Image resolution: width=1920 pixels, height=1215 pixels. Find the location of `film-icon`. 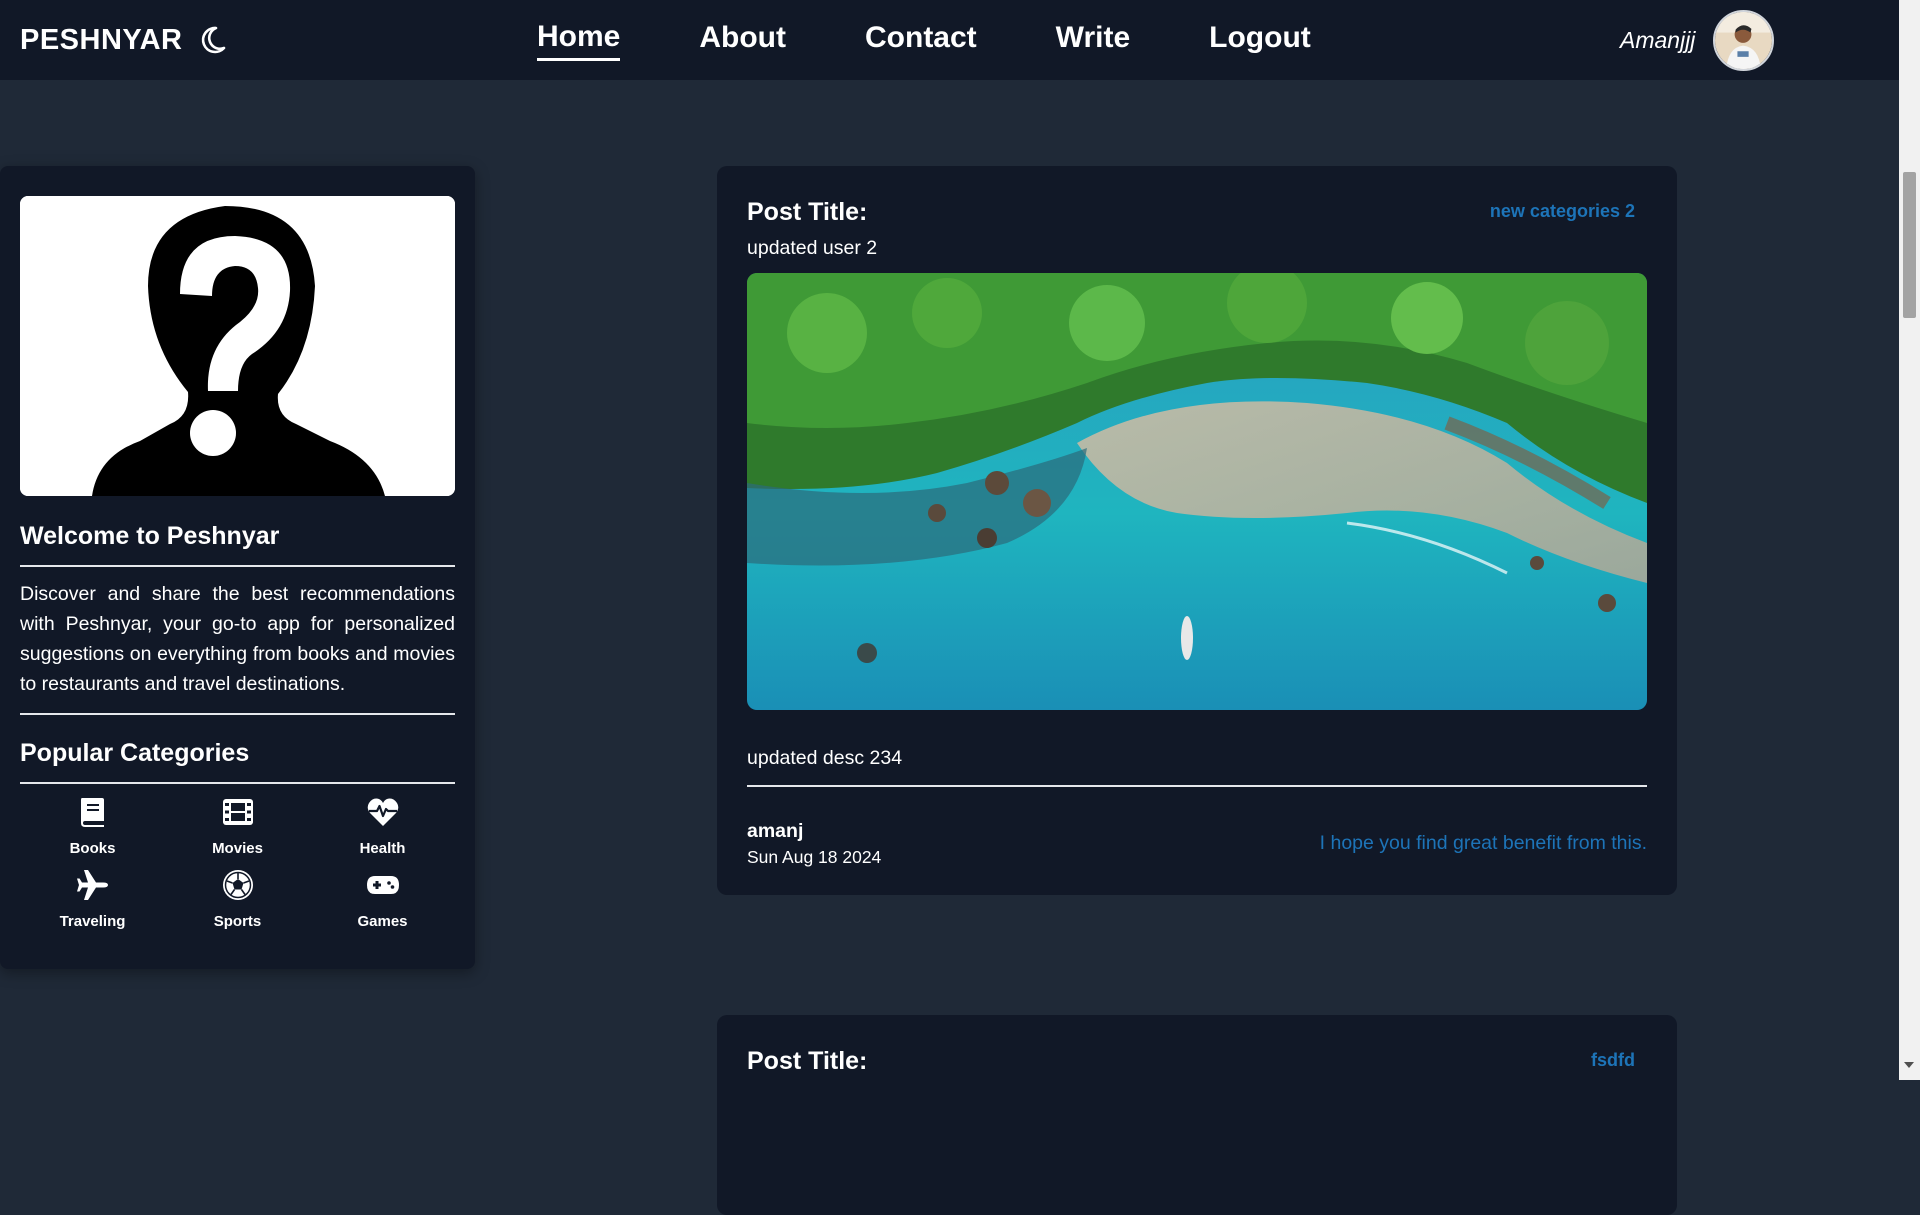

film-icon is located at coordinates (237, 812).